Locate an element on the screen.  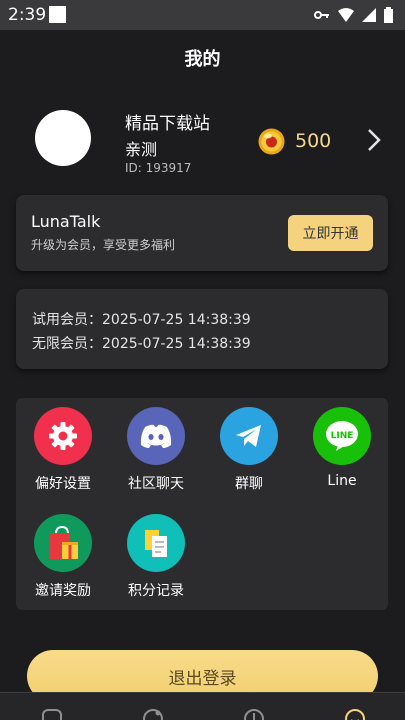
shortcut-group-chat: 群聊 is located at coordinates (249, 450).